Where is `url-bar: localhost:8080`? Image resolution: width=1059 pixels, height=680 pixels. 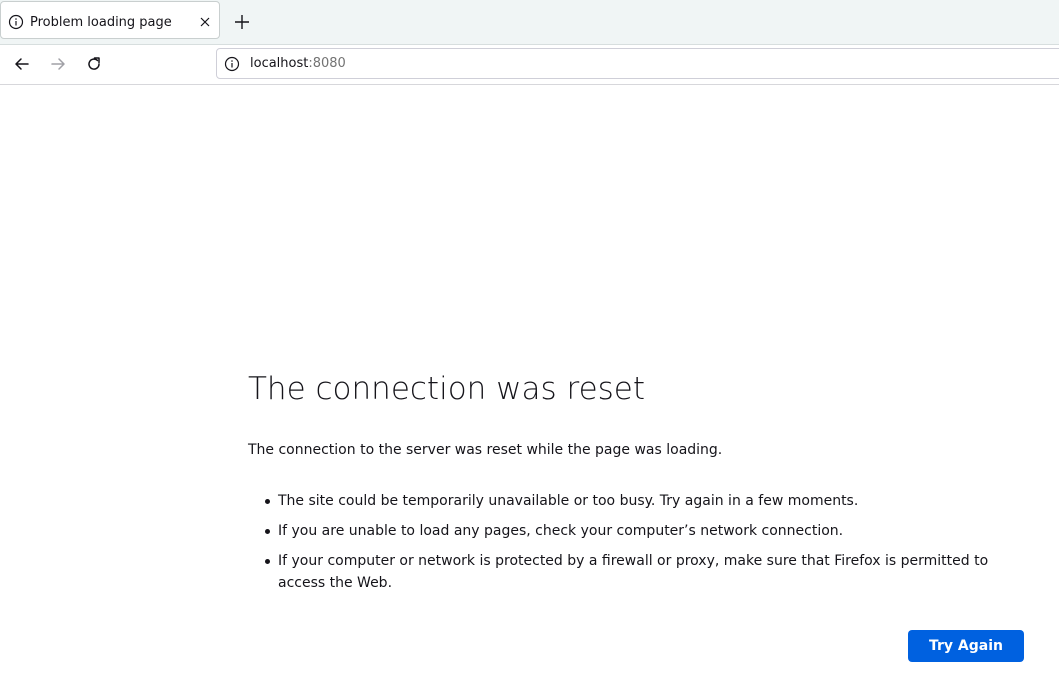 url-bar: localhost:8080 is located at coordinates (637, 63).